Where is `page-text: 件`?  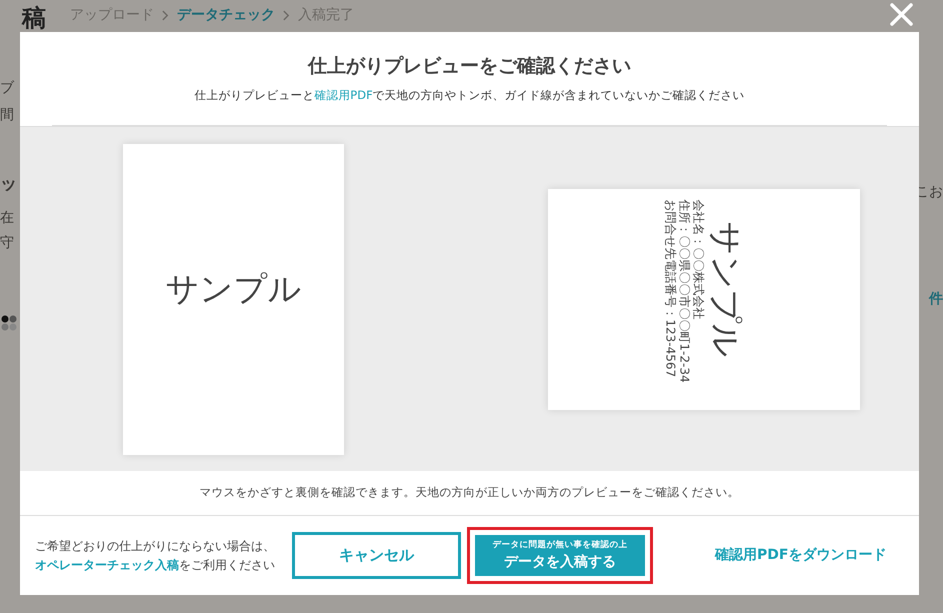
page-text: 件 is located at coordinates (936, 299).